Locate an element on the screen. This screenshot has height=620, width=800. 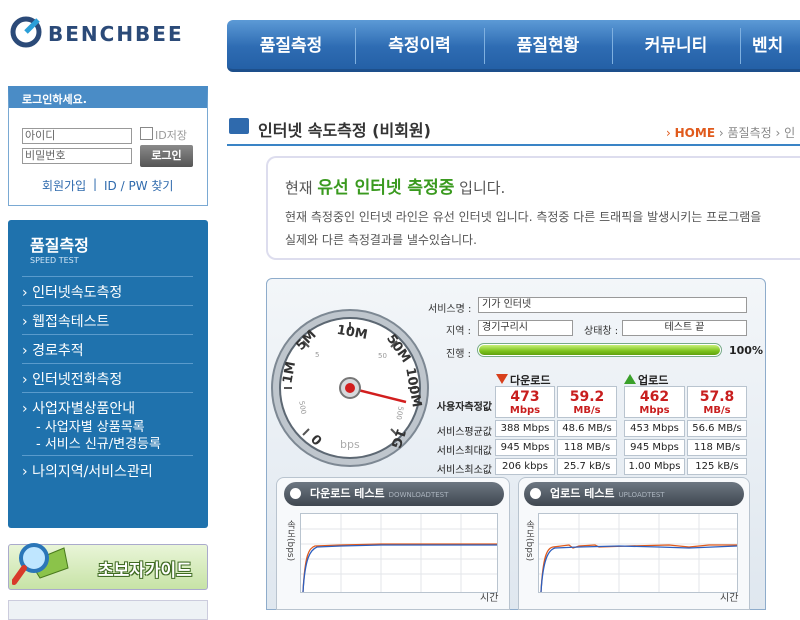
max-upload-mbps: 945 Mbps is located at coordinates (654, 447).